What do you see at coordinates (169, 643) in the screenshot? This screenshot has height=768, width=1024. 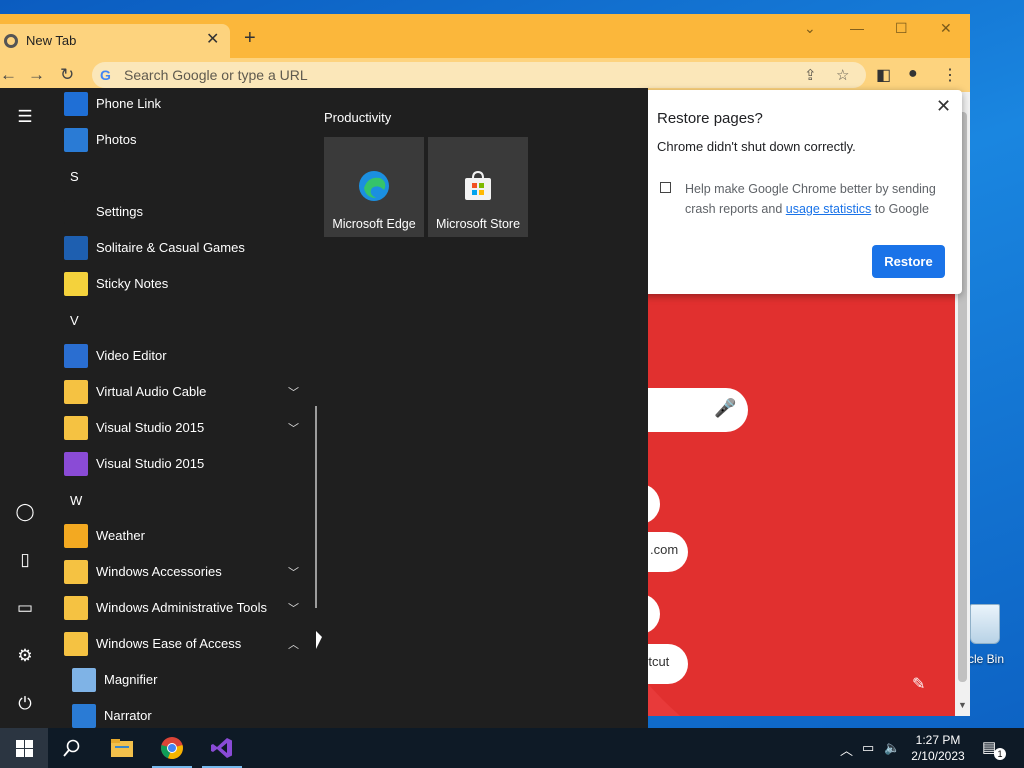 I see `app-item-label: Windows Ease of Access` at bounding box center [169, 643].